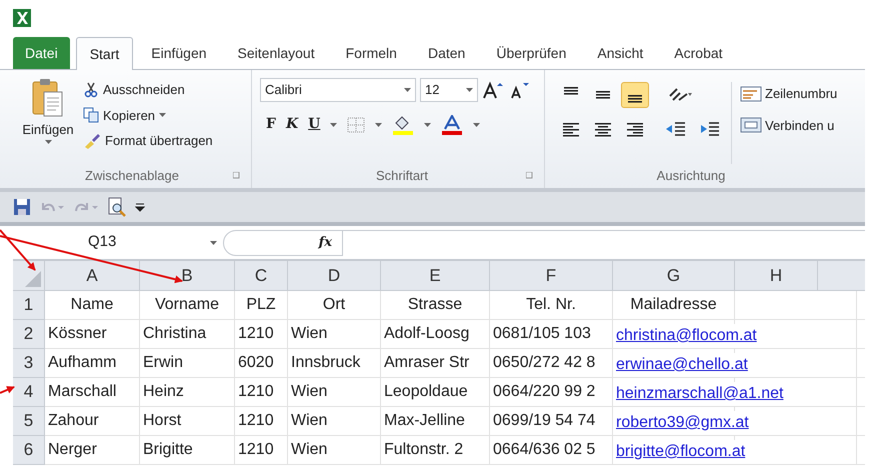 The height and width of the screenshot is (468, 878). What do you see at coordinates (162, 421) in the screenshot?
I see `table-cell-text: Horst` at bounding box center [162, 421].